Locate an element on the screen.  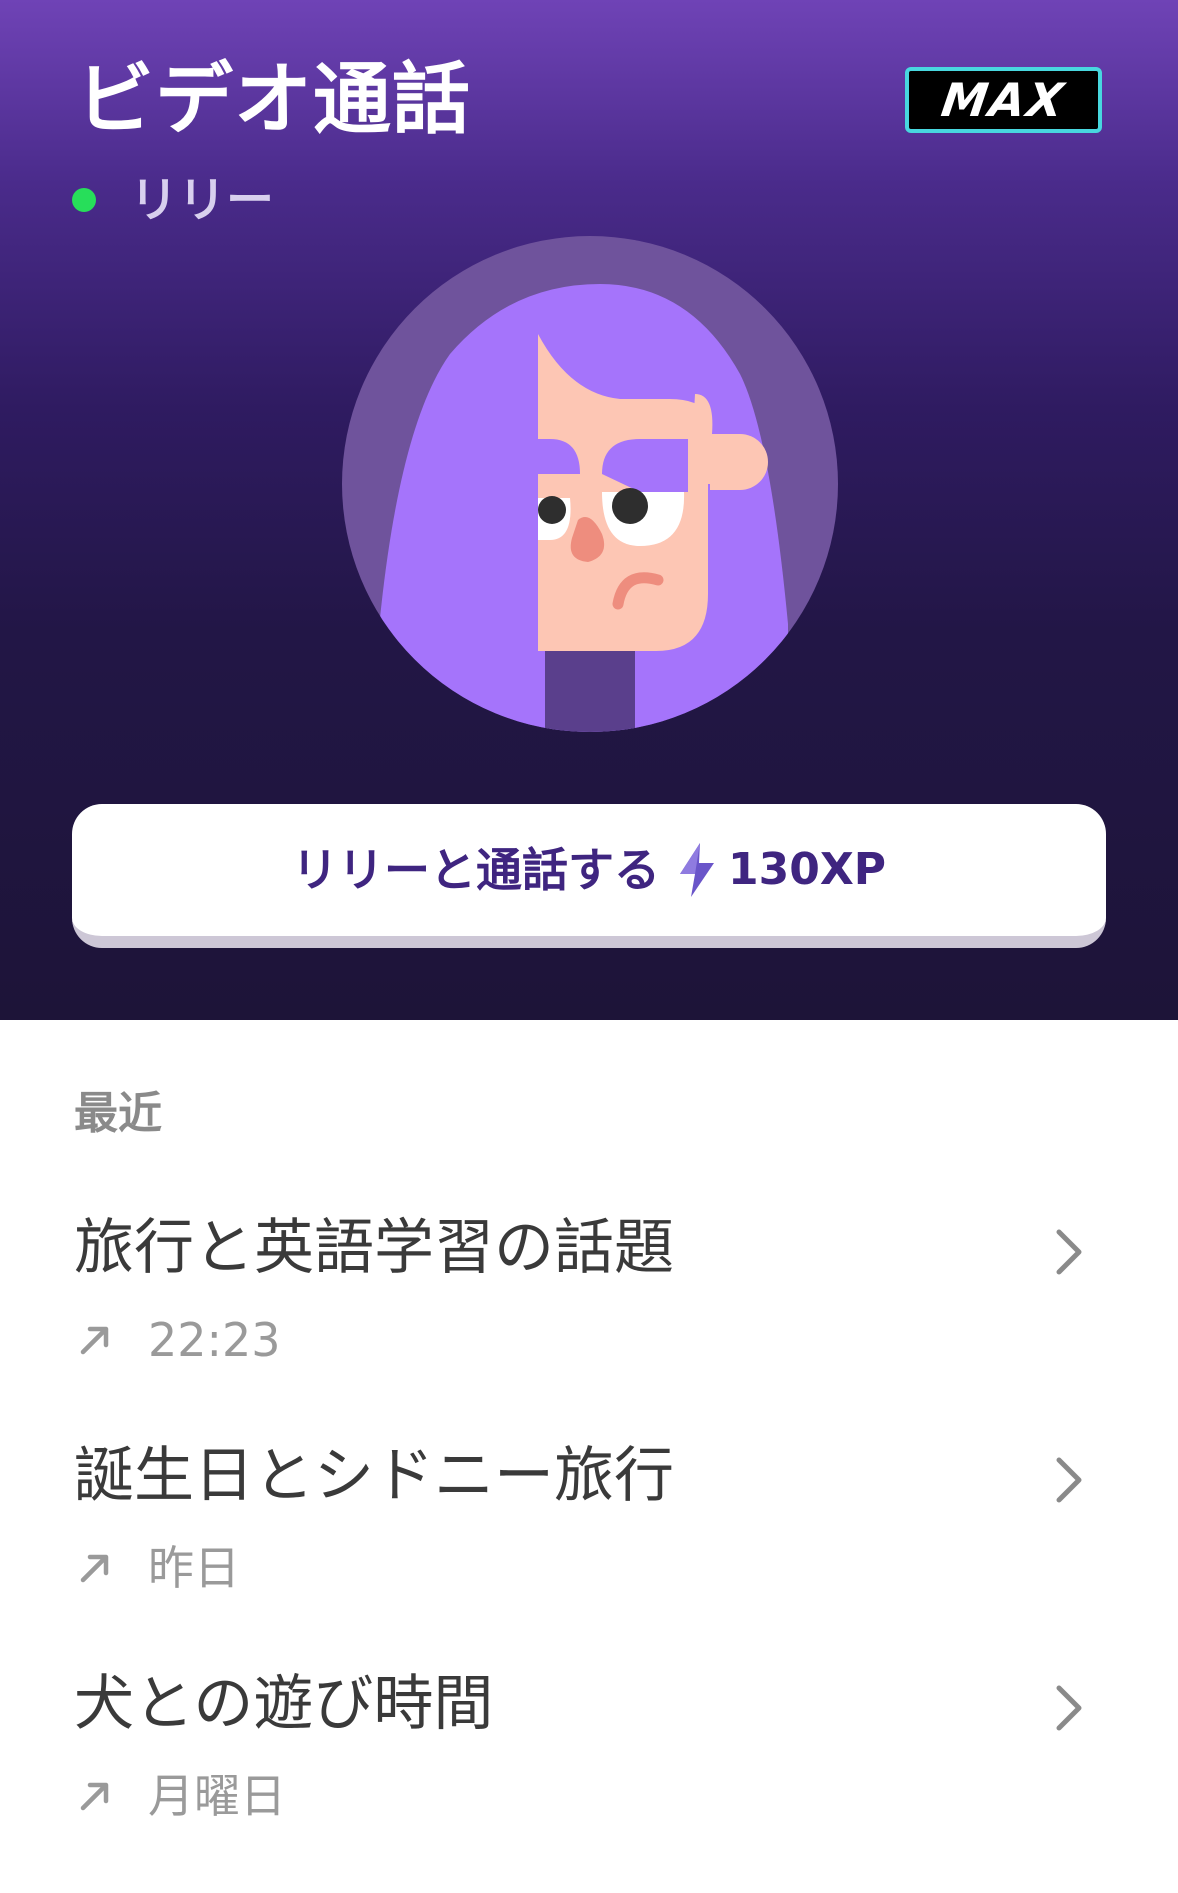
contact-presence: リリー is located at coordinates (173, 200).